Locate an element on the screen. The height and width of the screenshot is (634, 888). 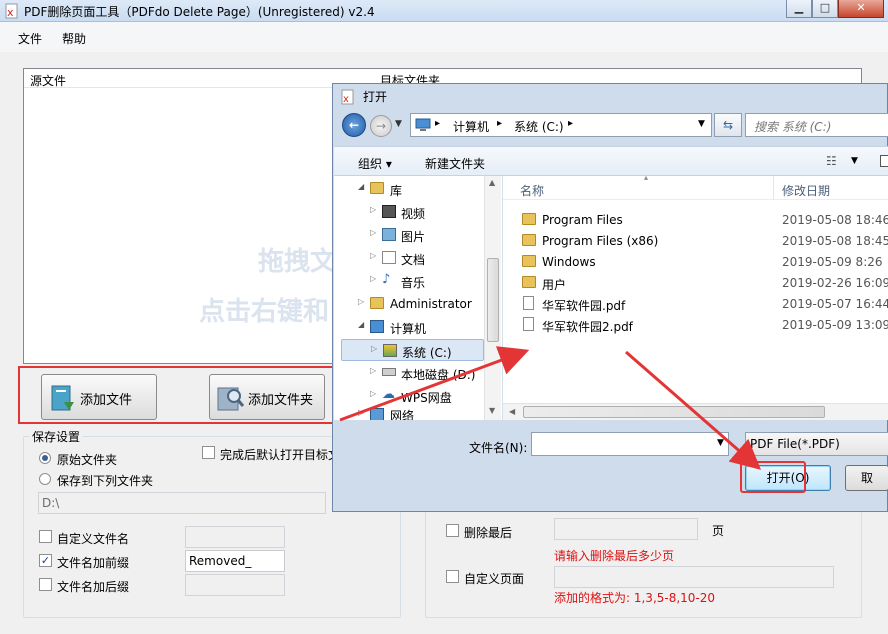
checkbox-add-suffix is located at coordinates (45, 584).